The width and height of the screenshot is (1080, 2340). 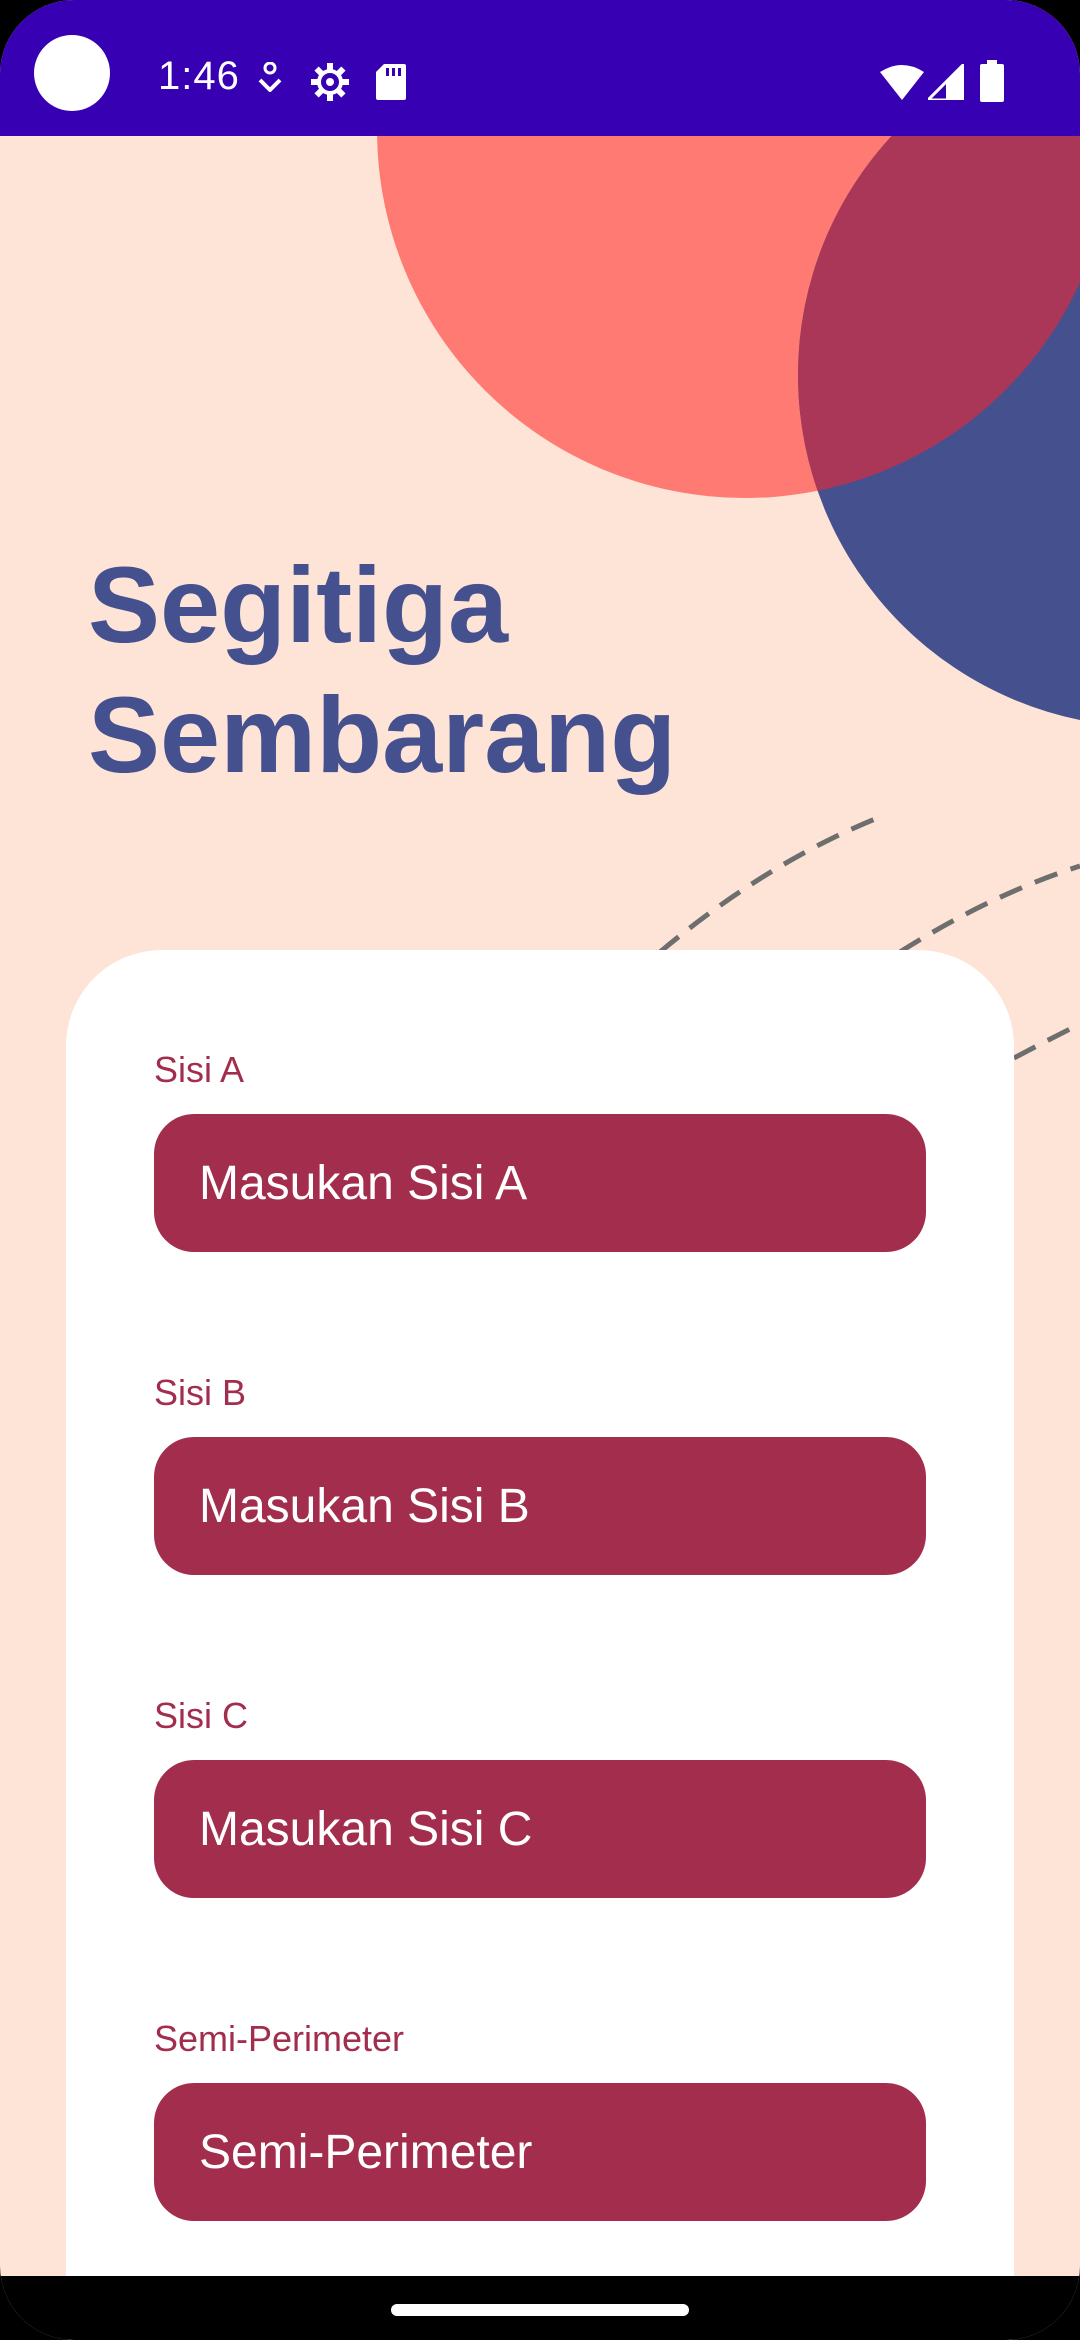 What do you see at coordinates (382, 734) in the screenshot?
I see `title-line-2: Sembarang` at bounding box center [382, 734].